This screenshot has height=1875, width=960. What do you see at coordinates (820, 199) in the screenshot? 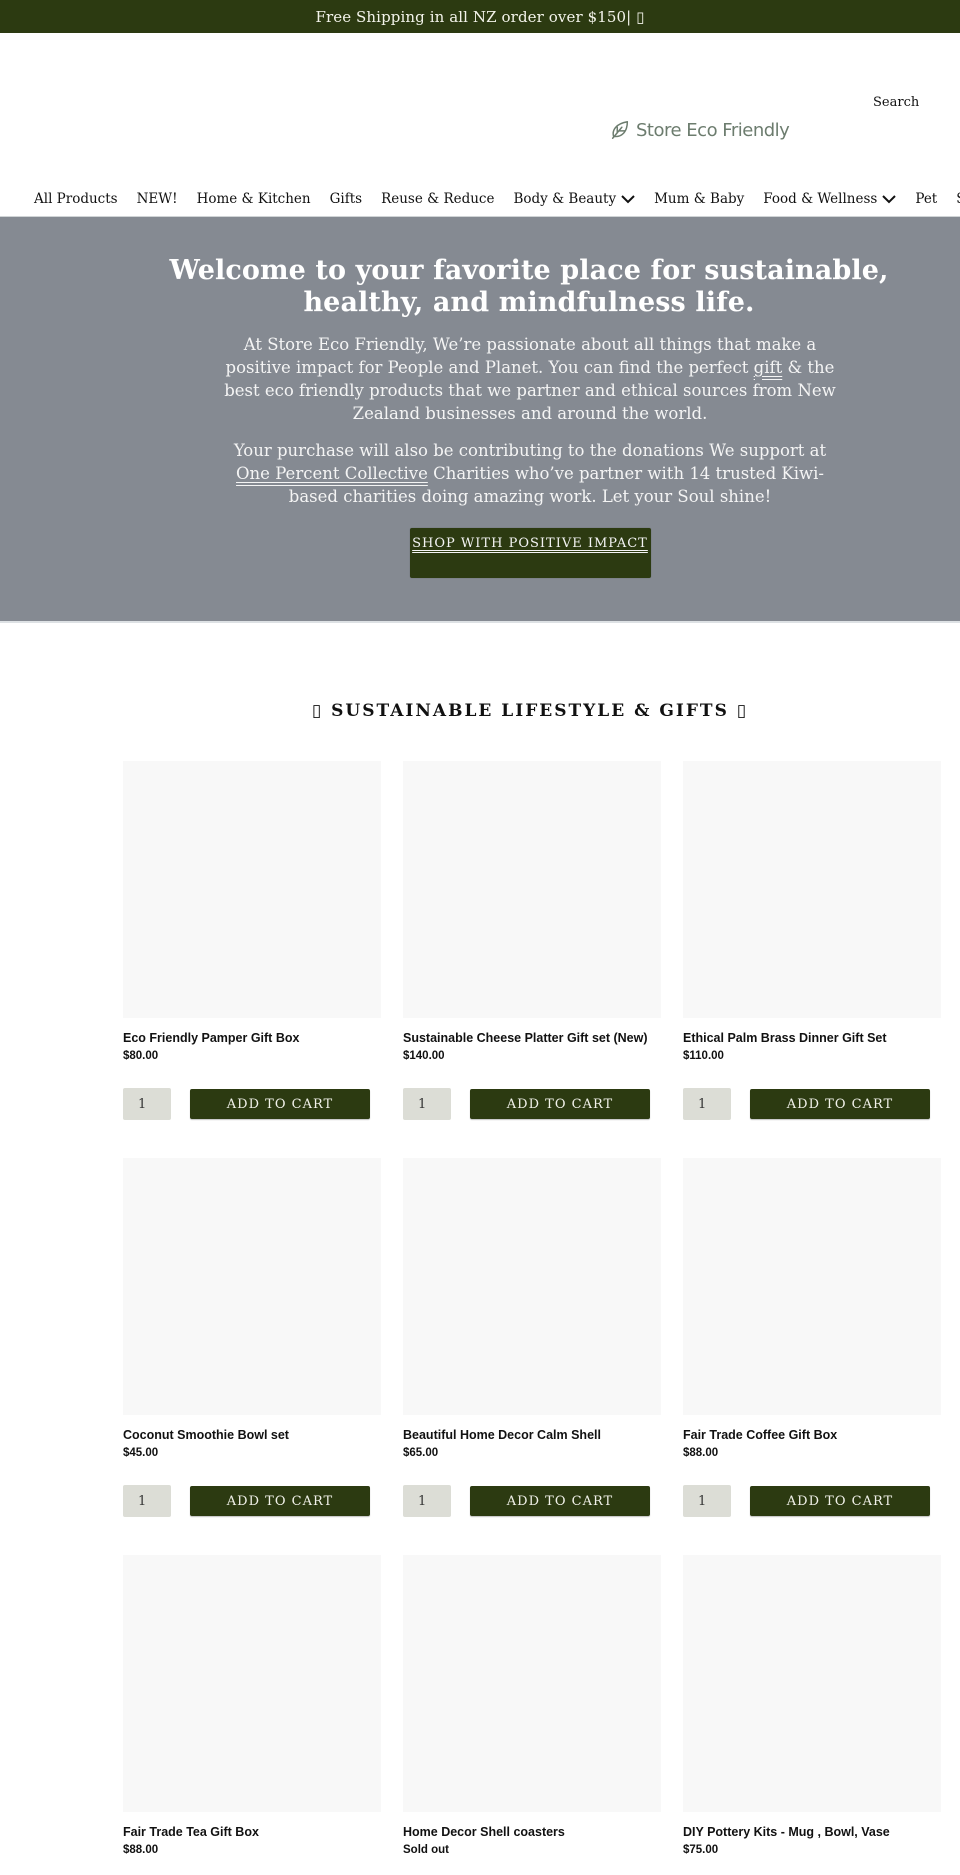
I see `nav-label: Food & Wellness` at bounding box center [820, 199].